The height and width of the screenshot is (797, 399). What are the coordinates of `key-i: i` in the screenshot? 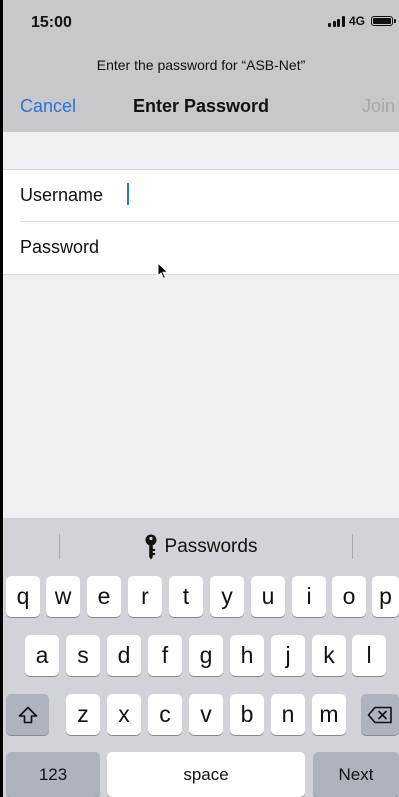 It's located at (309, 596).